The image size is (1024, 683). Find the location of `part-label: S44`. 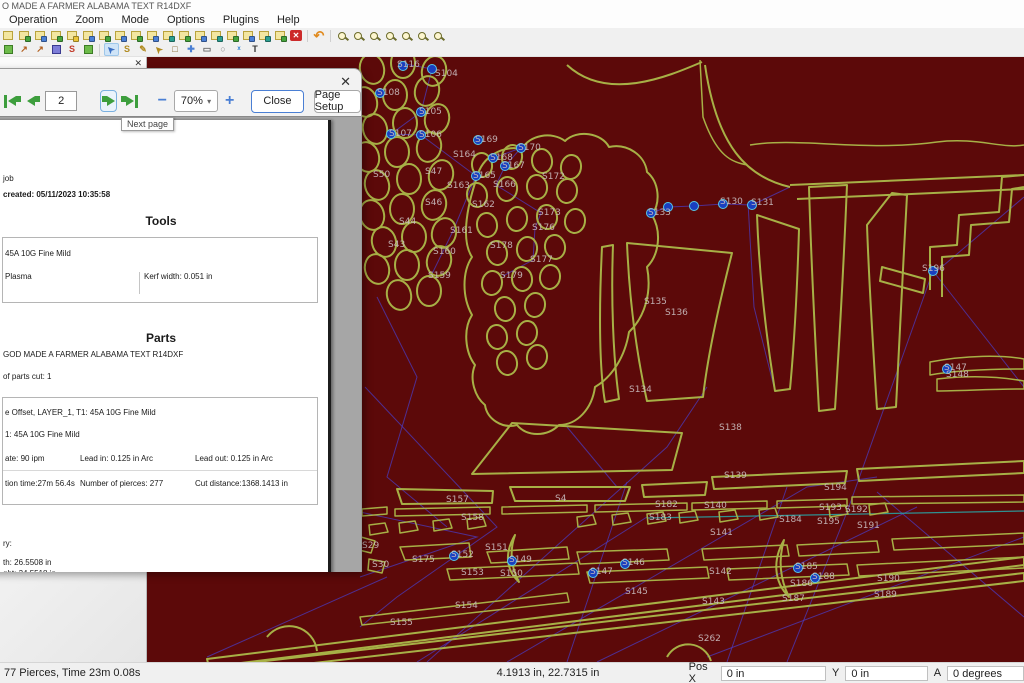

part-label: S44 is located at coordinates (407, 222).